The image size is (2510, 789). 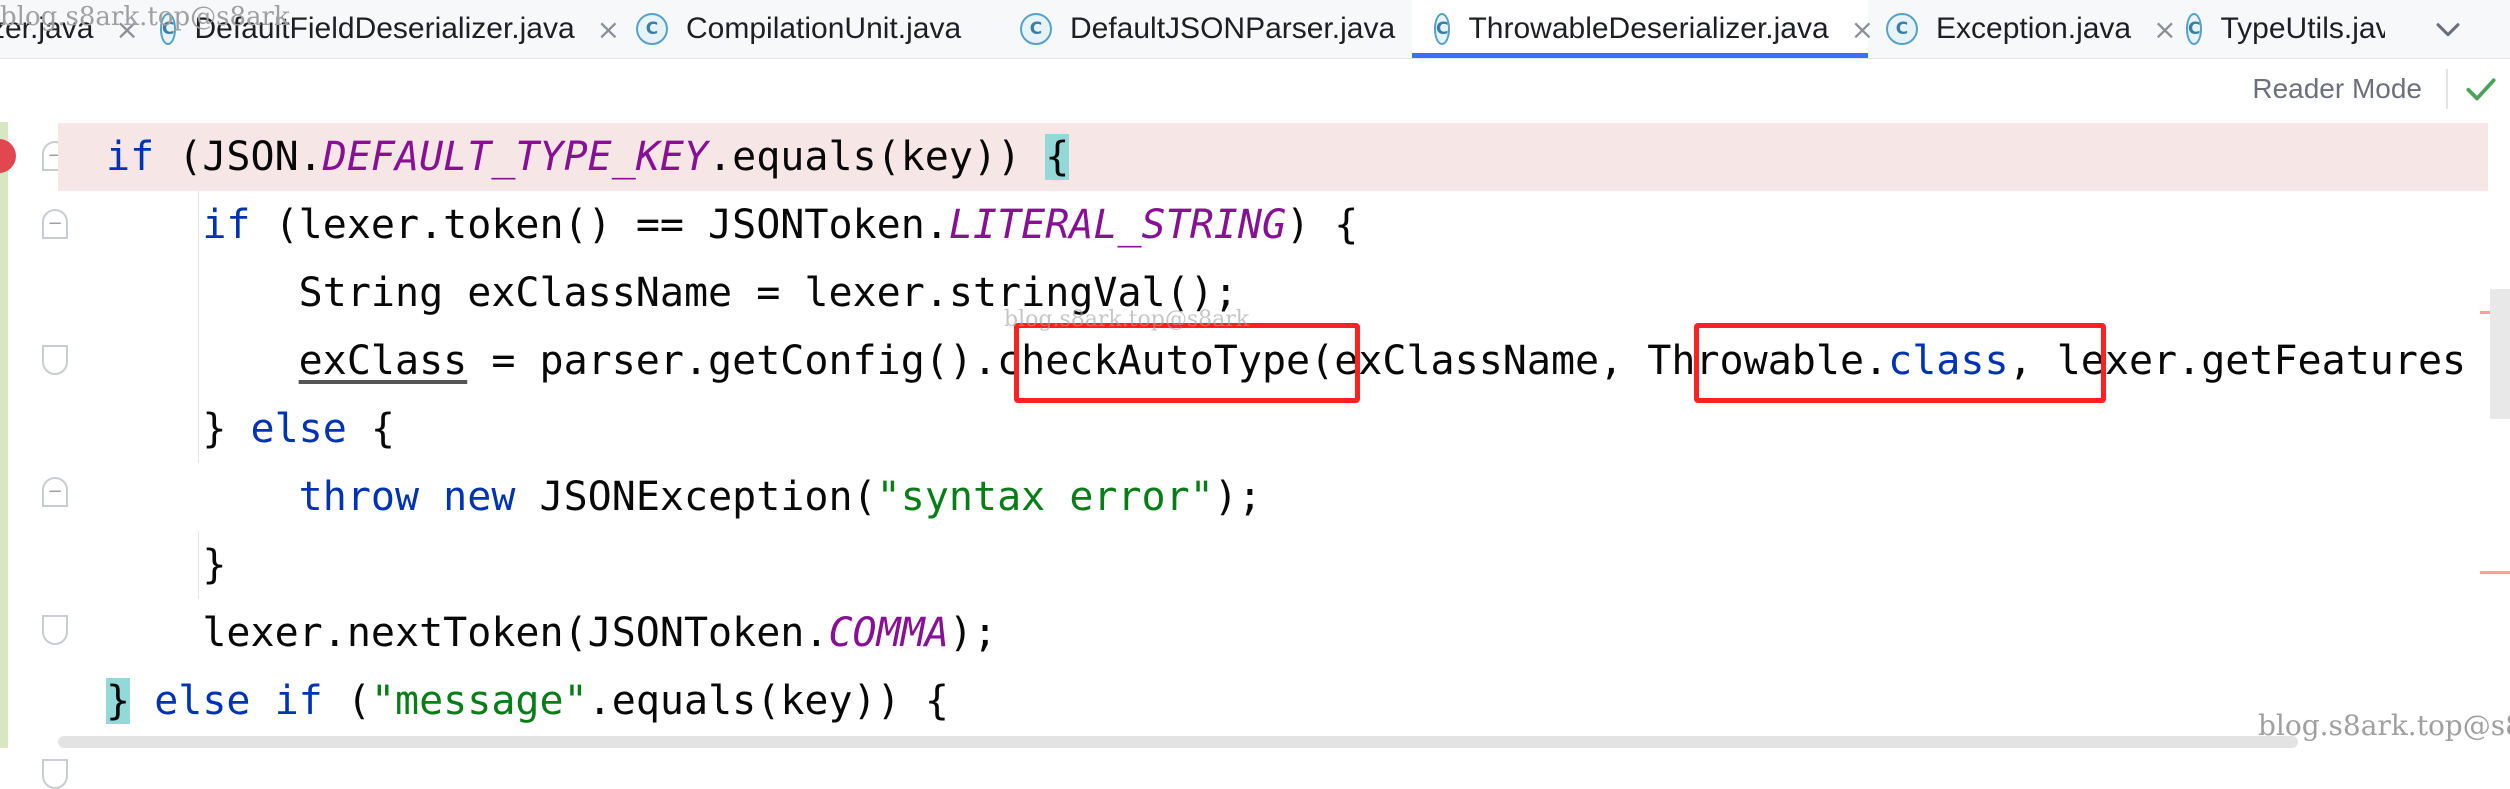 I want to click on constant: LITERAL_STRING, so click(x=1117, y=225).